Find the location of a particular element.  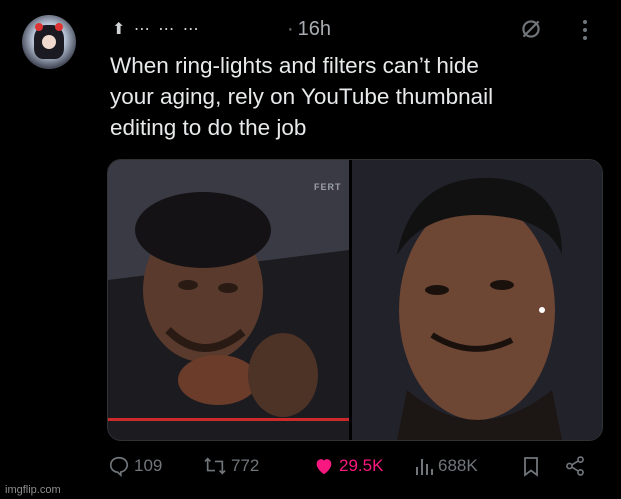

avatar is located at coordinates (49, 42).